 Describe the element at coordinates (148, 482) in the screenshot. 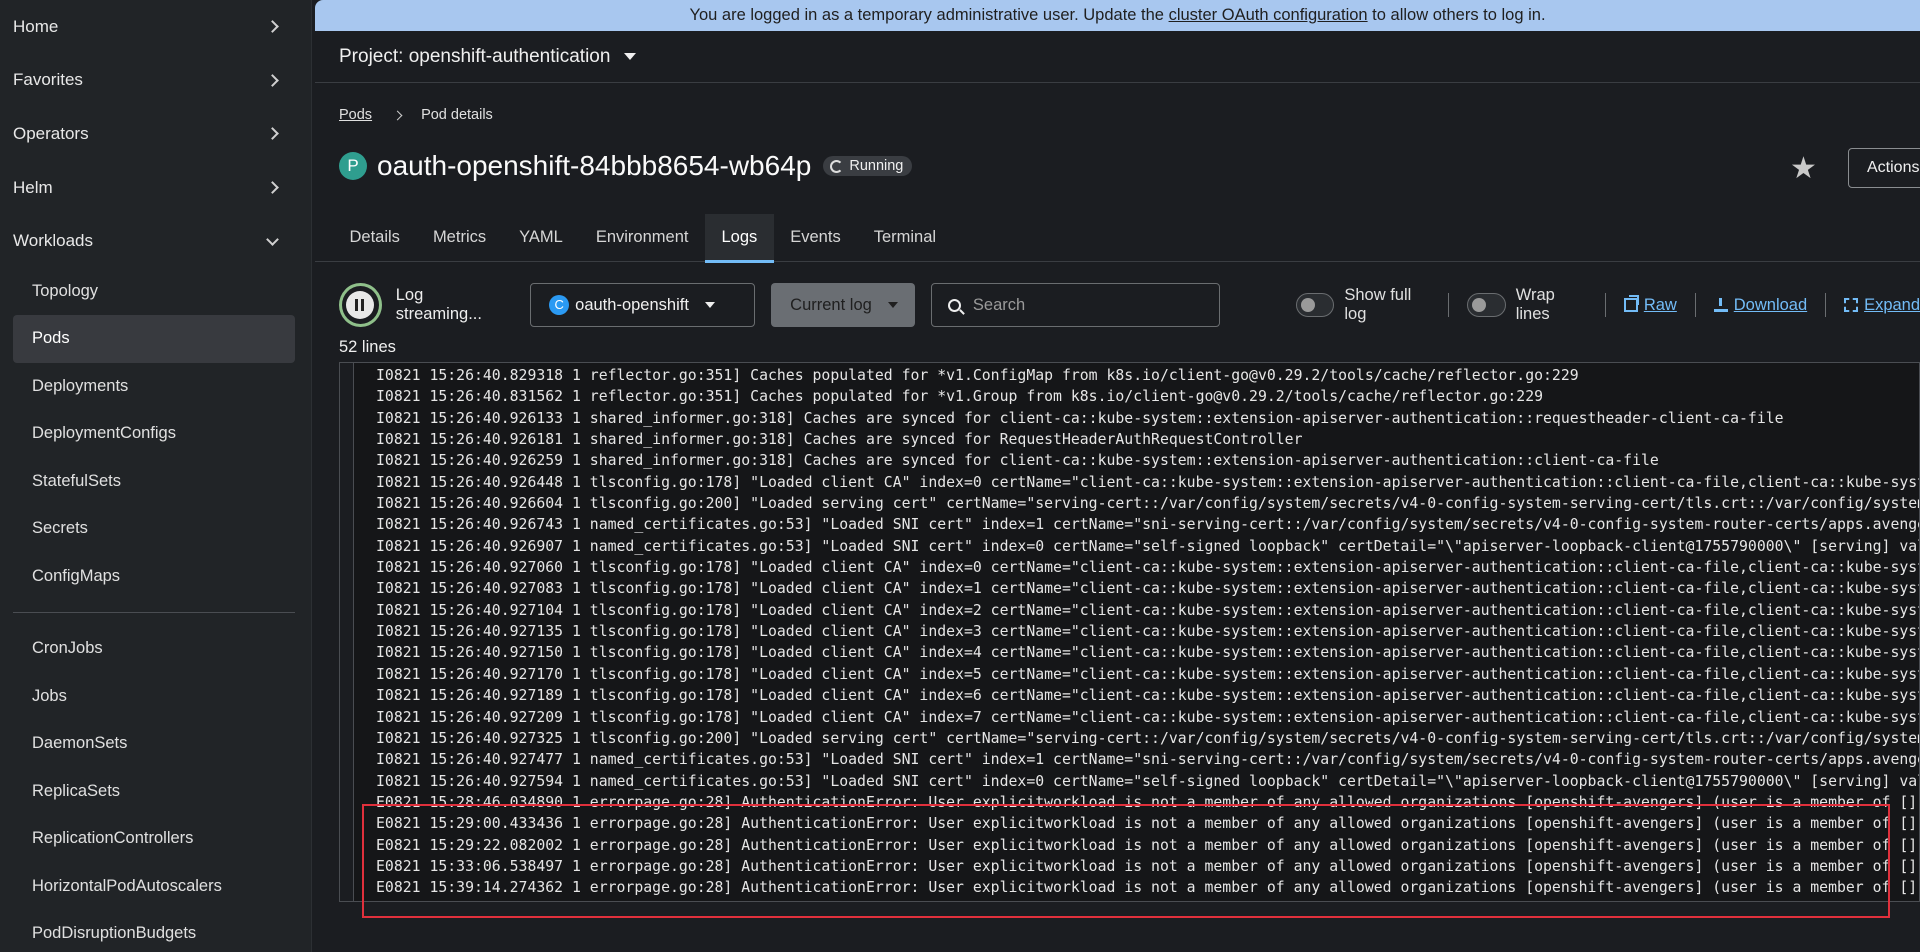

I see `sidebar-item-statefulsets: StatefulSets` at that location.